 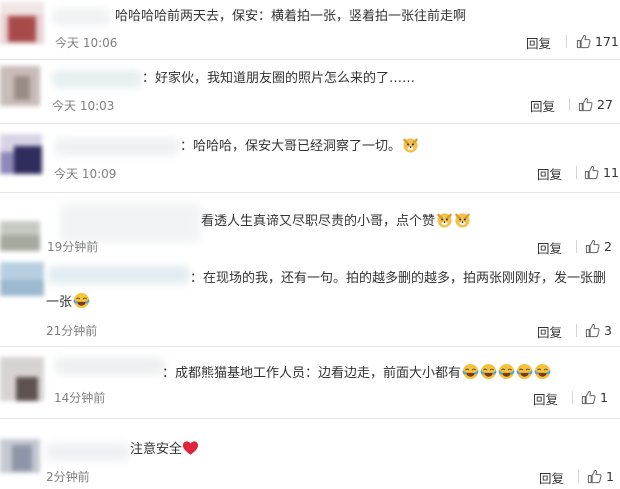 I want to click on comment-text: 看透人生真谛又尽职尽责的小哥，点个赞, so click(x=336, y=222).